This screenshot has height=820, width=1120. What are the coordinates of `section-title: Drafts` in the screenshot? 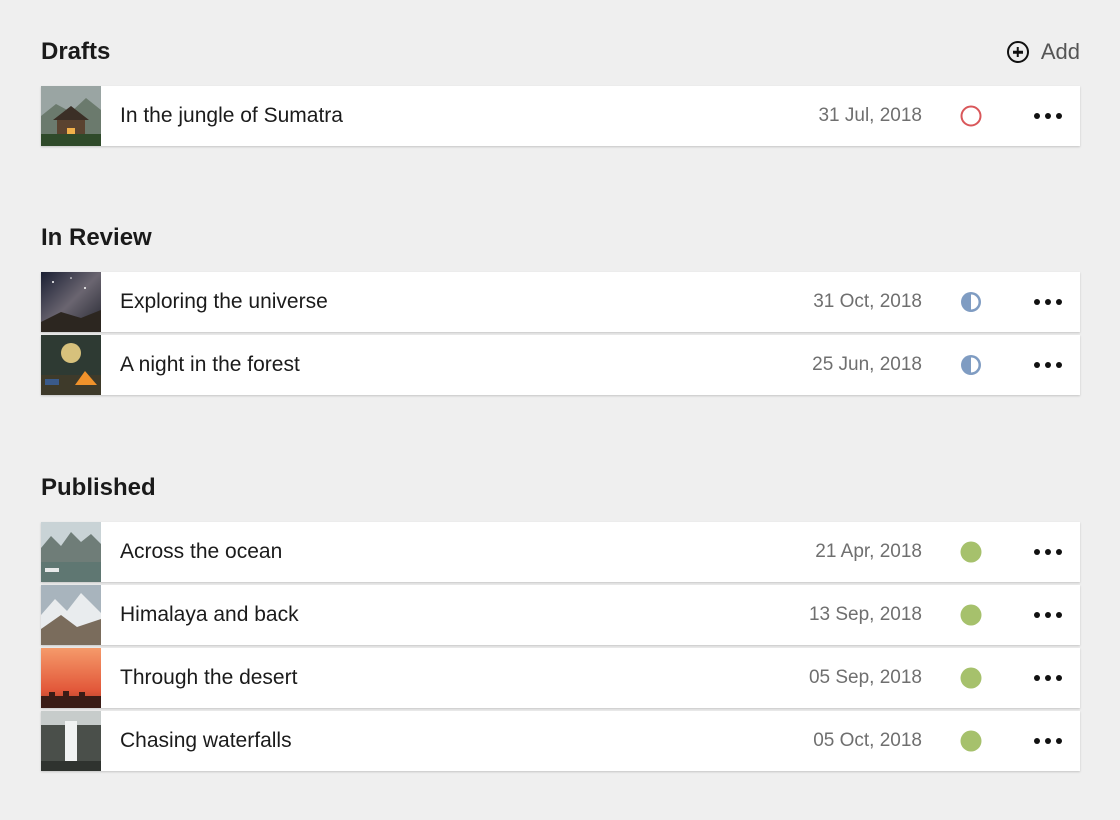 It's located at (76, 51).